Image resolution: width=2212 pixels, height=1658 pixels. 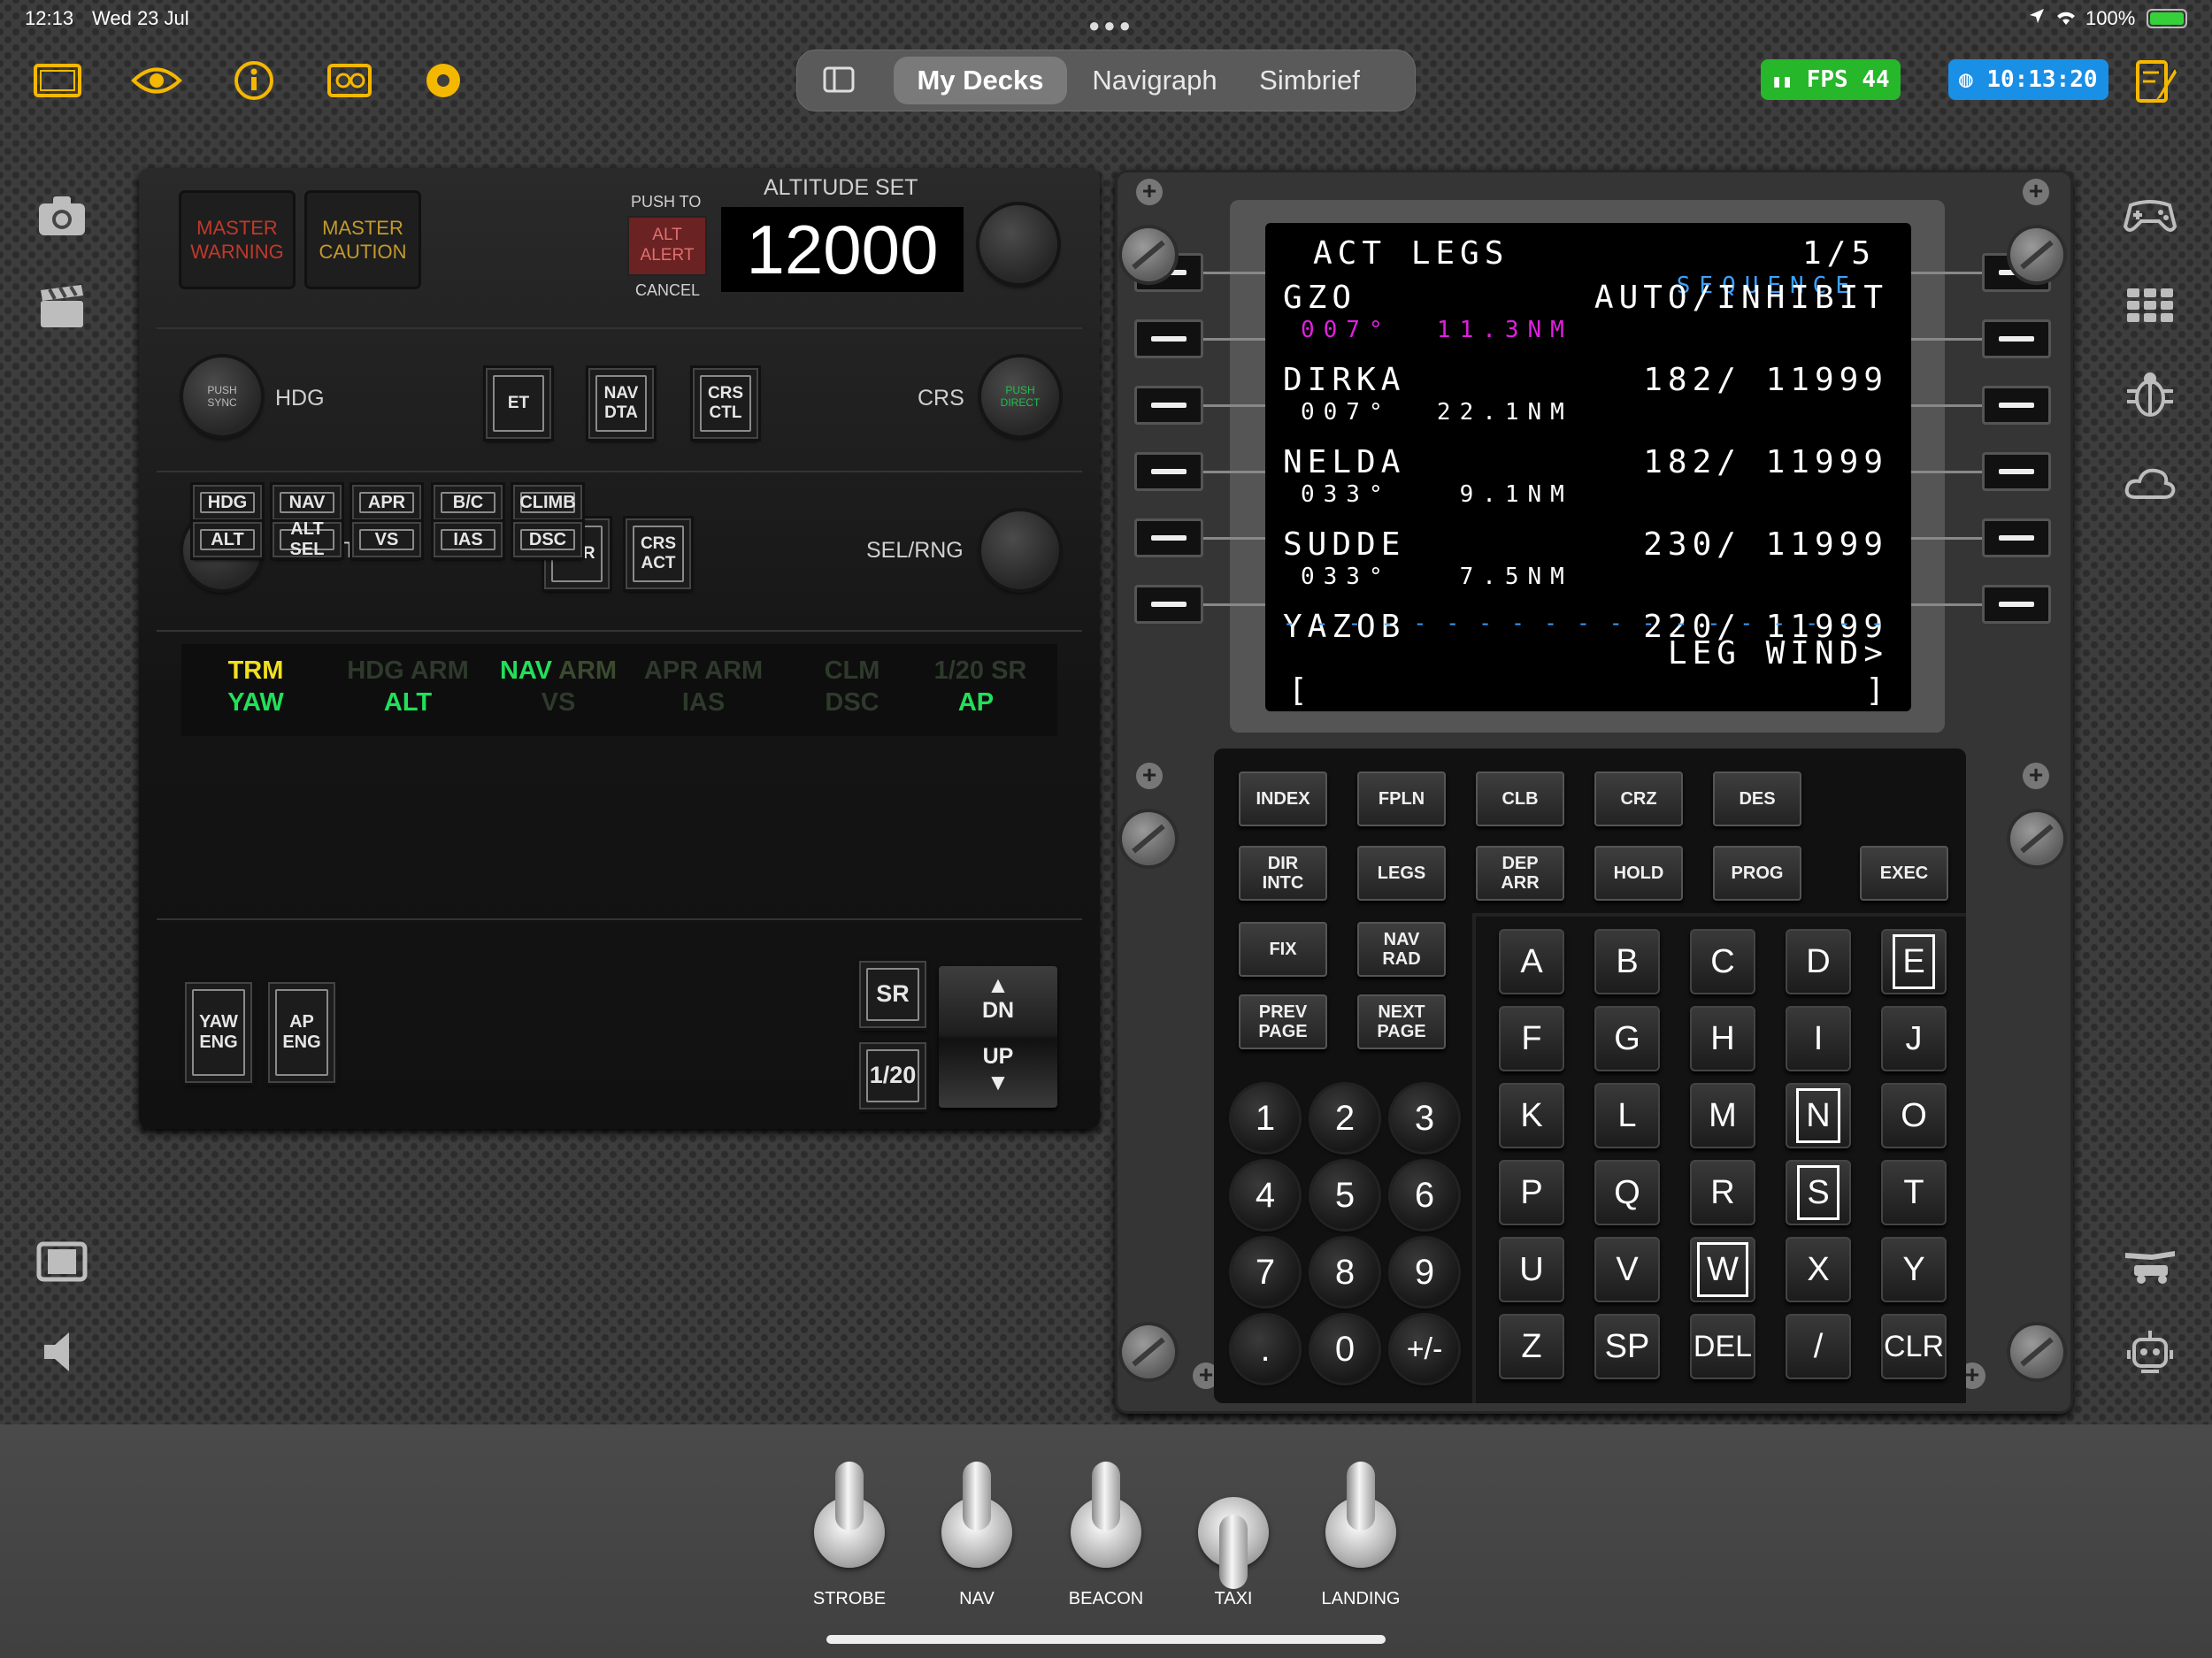 What do you see at coordinates (548, 502) in the screenshot?
I see `mode-button-climb: CLIMB` at bounding box center [548, 502].